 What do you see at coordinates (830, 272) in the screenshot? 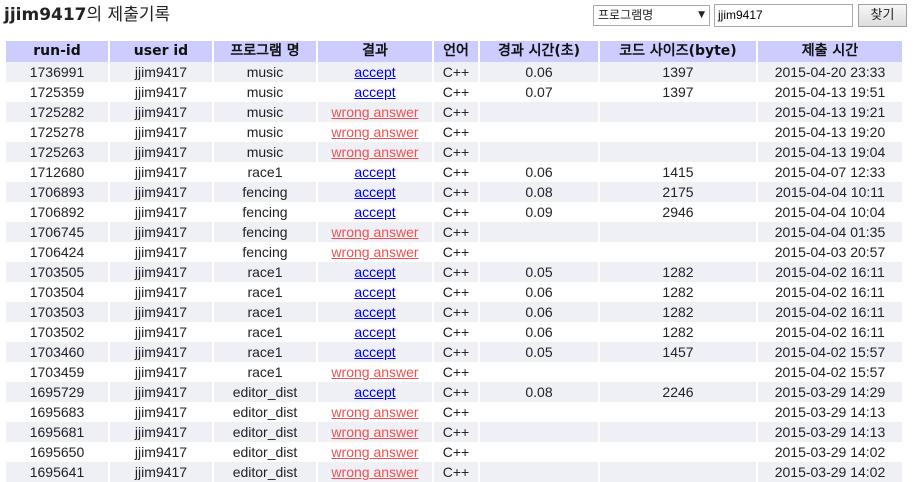
I see `submit-time-cell-text: 2015-04-02 16:11` at bounding box center [830, 272].